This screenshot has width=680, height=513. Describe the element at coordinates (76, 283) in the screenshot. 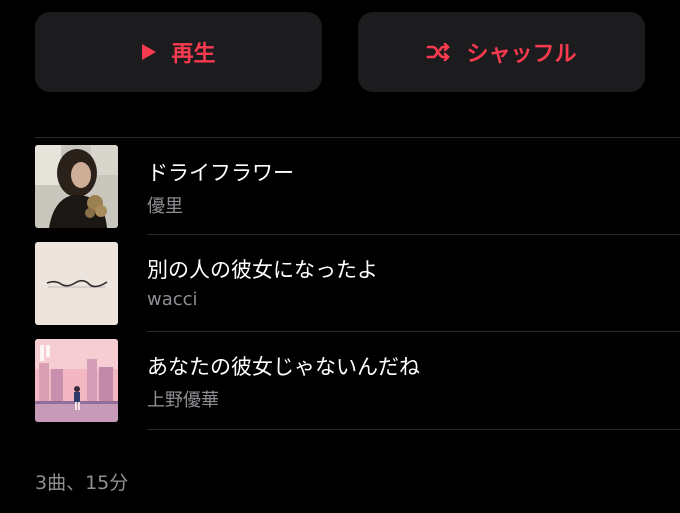

I see `wacci-cover-art` at that location.